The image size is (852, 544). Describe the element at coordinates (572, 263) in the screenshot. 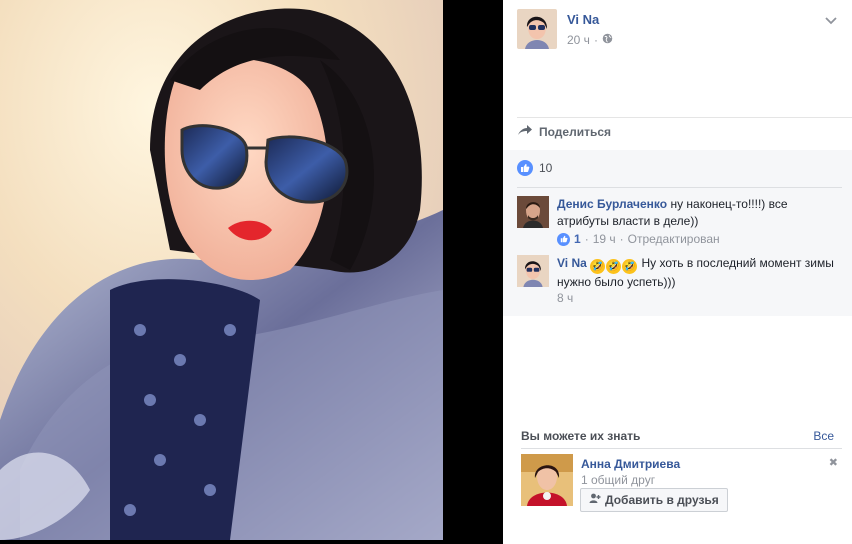

I see `comment-author: Vi Na` at that location.